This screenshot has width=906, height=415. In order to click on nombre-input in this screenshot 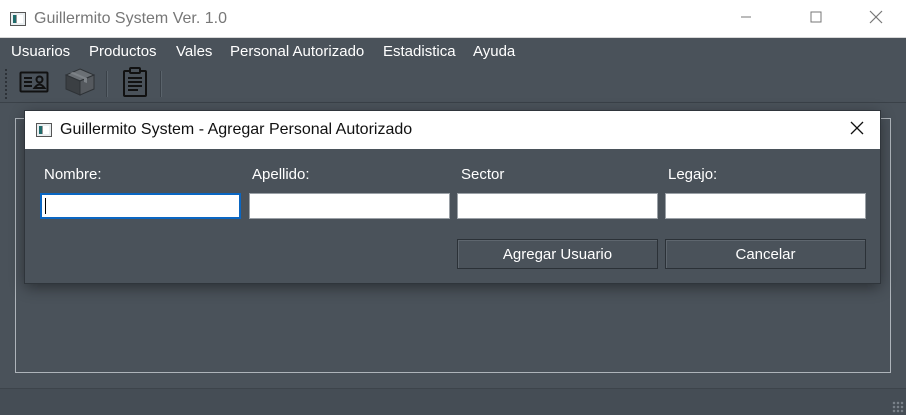, I will do `click(140, 206)`.